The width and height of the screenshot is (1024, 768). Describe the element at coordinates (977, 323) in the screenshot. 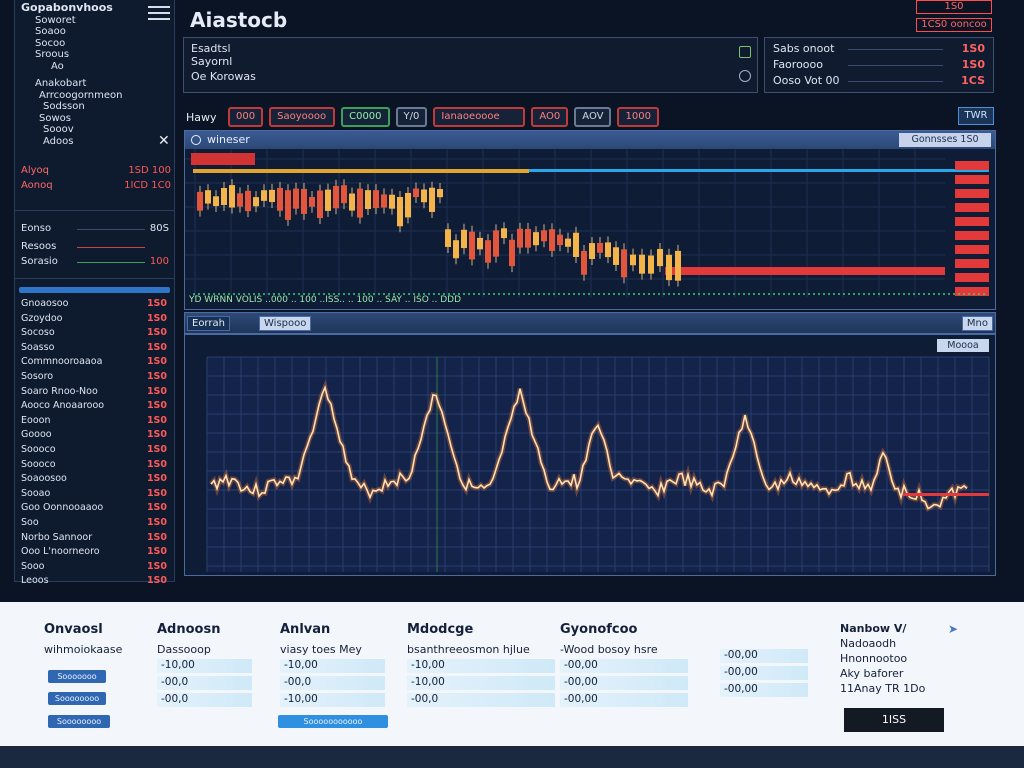

I see `tab-right: Mno` at that location.